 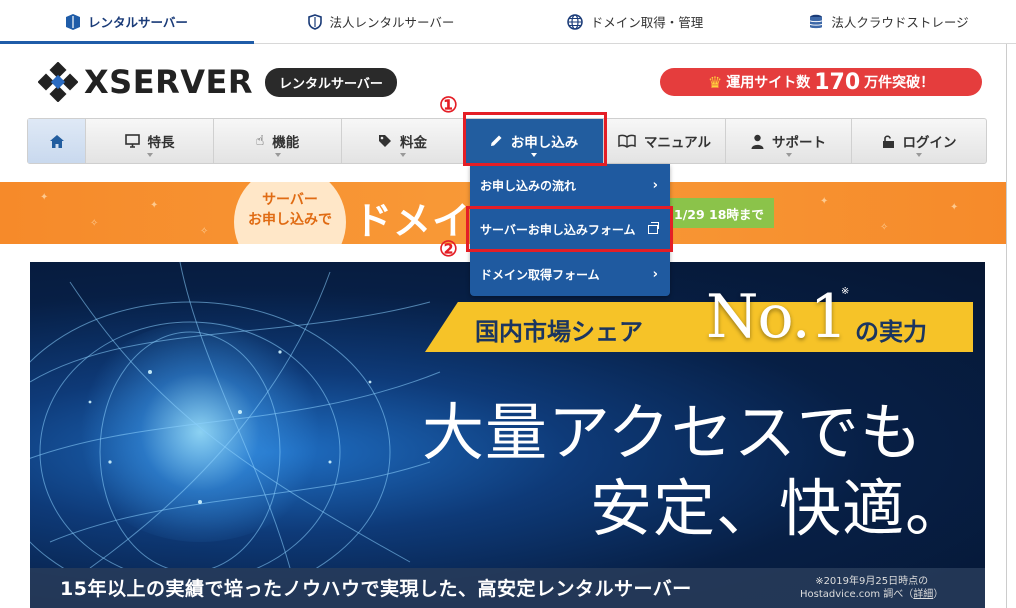 I want to click on campaign-circle: サーバー お申し込みで, so click(x=290, y=213).